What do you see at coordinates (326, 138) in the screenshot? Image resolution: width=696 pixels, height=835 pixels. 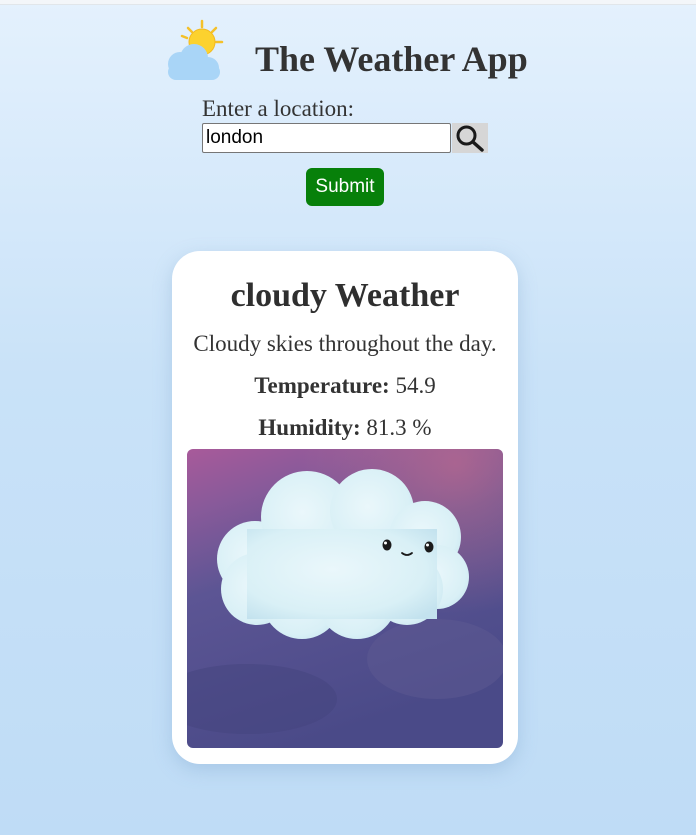 I see `location-input` at bounding box center [326, 138].